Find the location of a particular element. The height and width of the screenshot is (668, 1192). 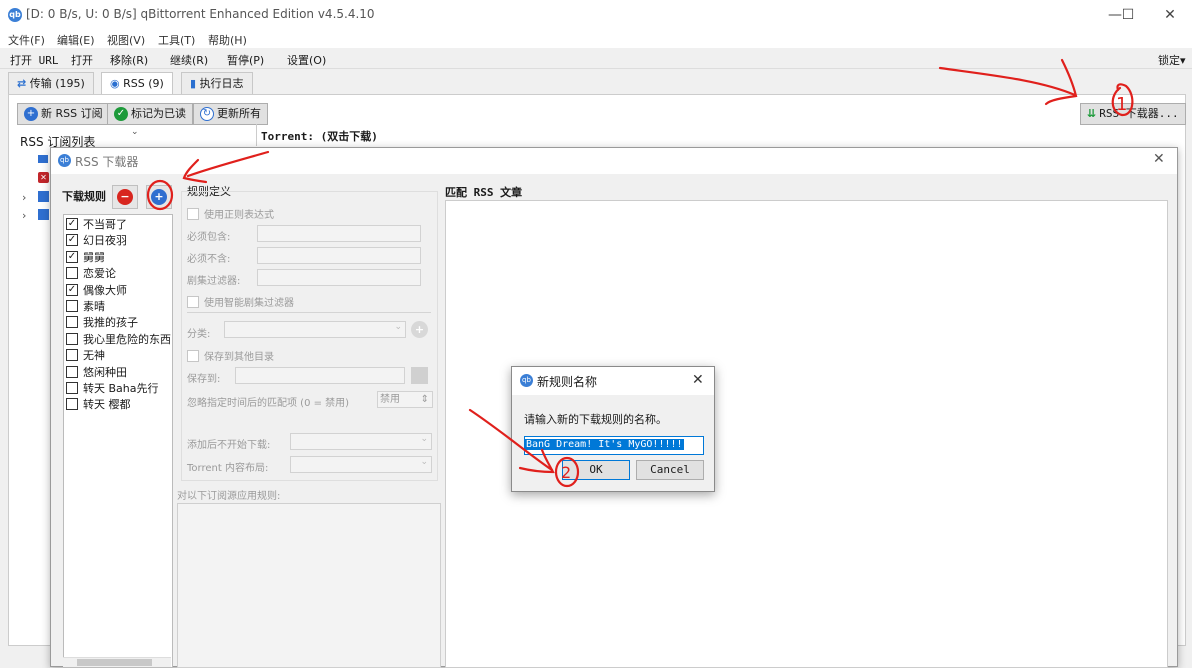

rule-list-item: 恋爱论 is located at coordinates (91, 274).